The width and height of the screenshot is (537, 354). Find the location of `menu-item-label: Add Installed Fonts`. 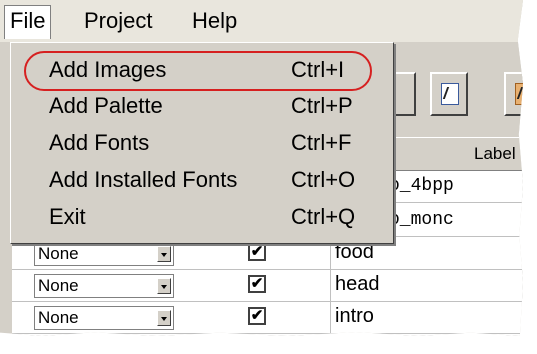

menu-item-label: Add Installed Fonts is located at coordinates (143, 179).